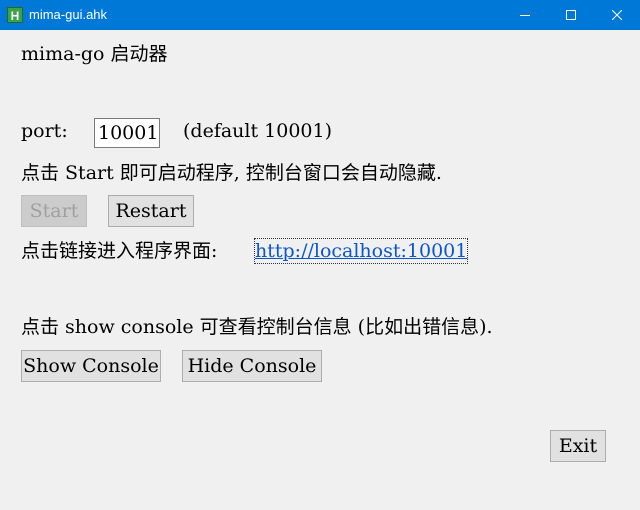 The width and height of the screenshot is (640, 510). What do you see at coordinates (94, 54) in the screenshot?
I see `heading: mima-go 启动器` at bounding box center [94, 54].